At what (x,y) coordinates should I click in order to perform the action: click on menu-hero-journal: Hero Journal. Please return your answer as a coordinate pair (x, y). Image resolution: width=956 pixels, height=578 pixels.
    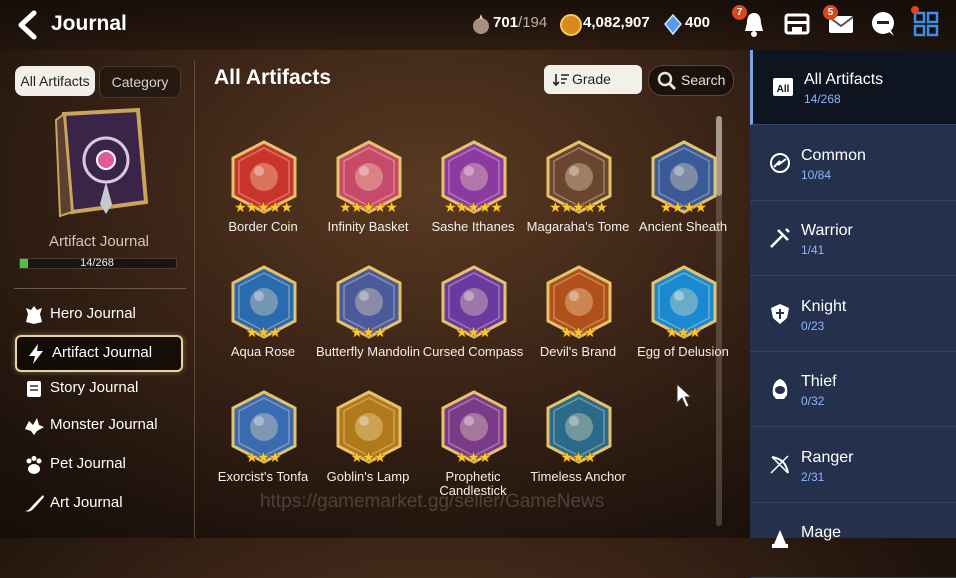
    Looking at the image, I should click on (97, 314).